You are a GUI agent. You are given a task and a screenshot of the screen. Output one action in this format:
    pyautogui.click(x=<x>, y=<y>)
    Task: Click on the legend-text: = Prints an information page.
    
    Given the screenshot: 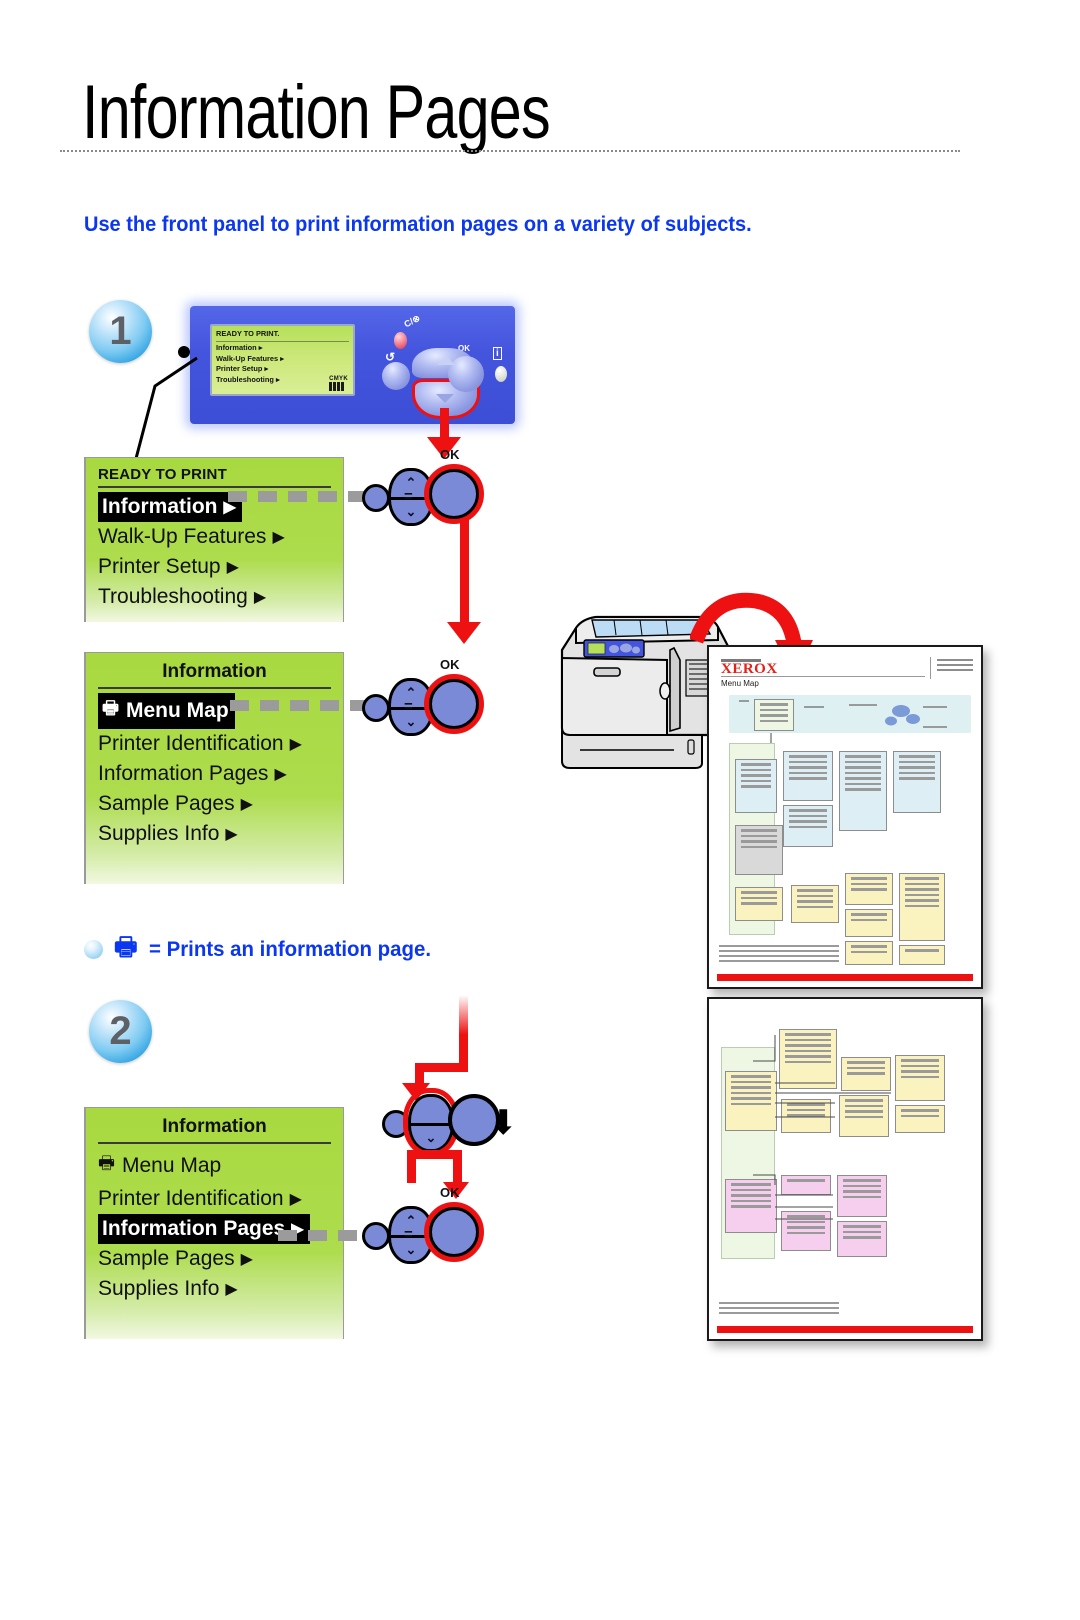 What is the action you would take?
    pyautogui.click(x=289, y=949)
    